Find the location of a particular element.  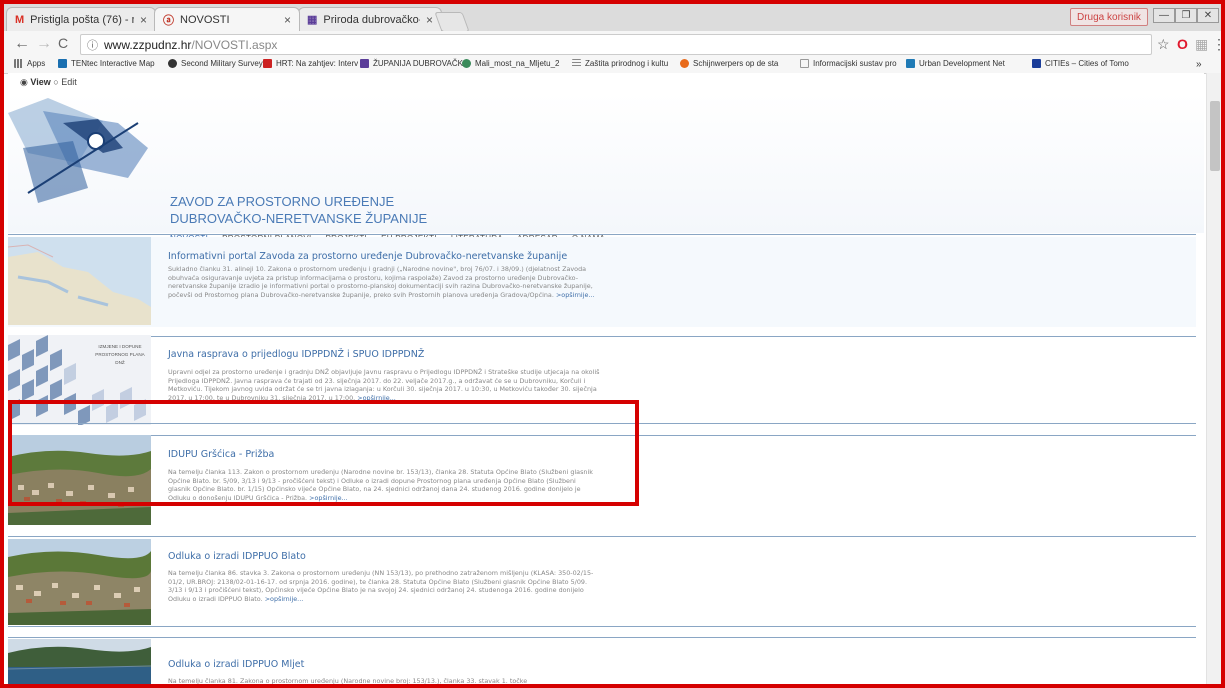

bookmark-apps: Apps is located at coordinates (29, 63).